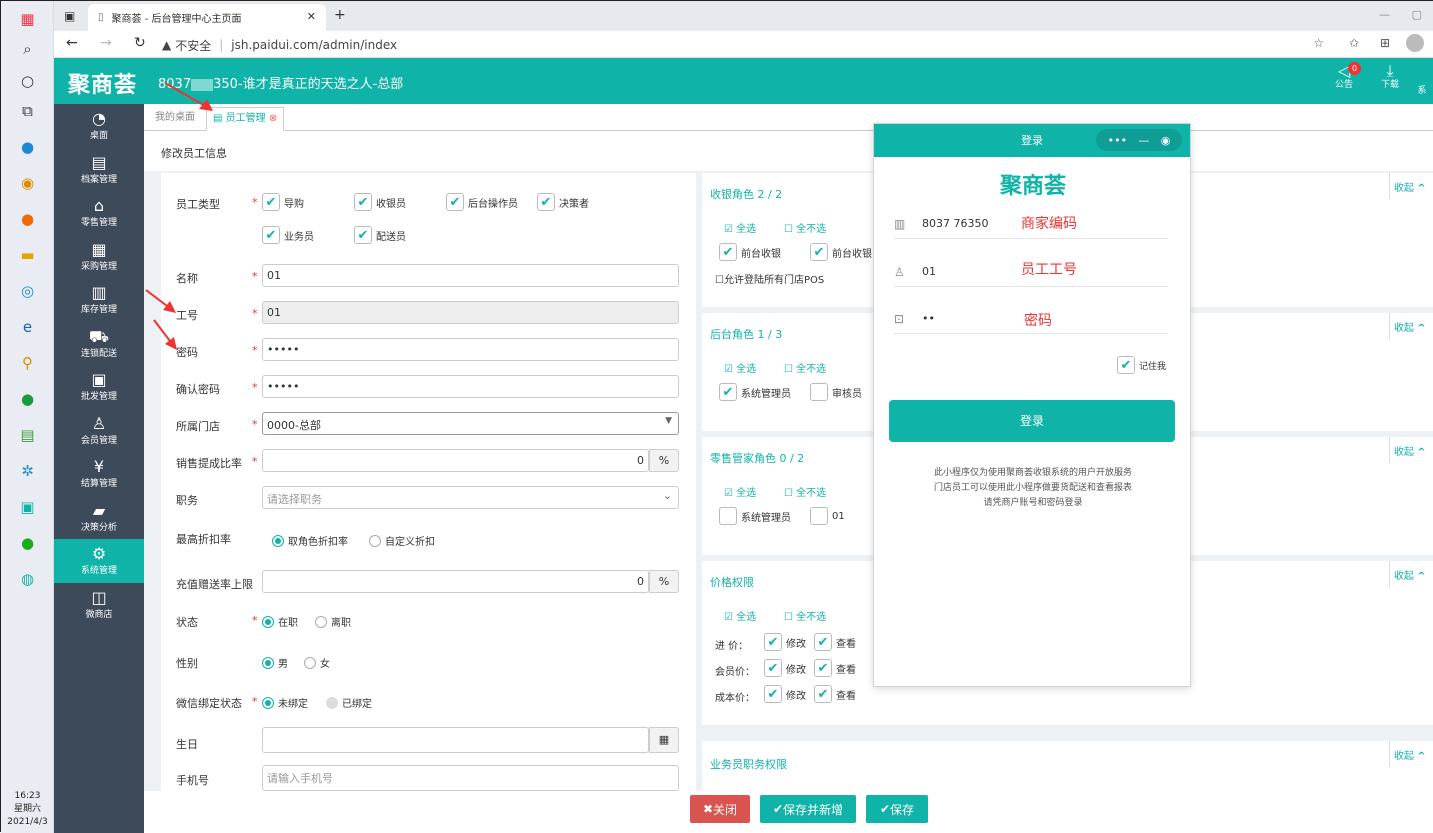  What do you see at coordinates (1421, 91) in the screenshot?
I see `system-button: 系` at bounding box center [1421, 91].